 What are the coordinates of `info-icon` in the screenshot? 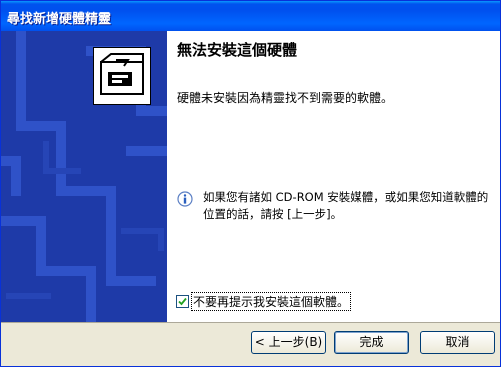 It's located at (185, 199).